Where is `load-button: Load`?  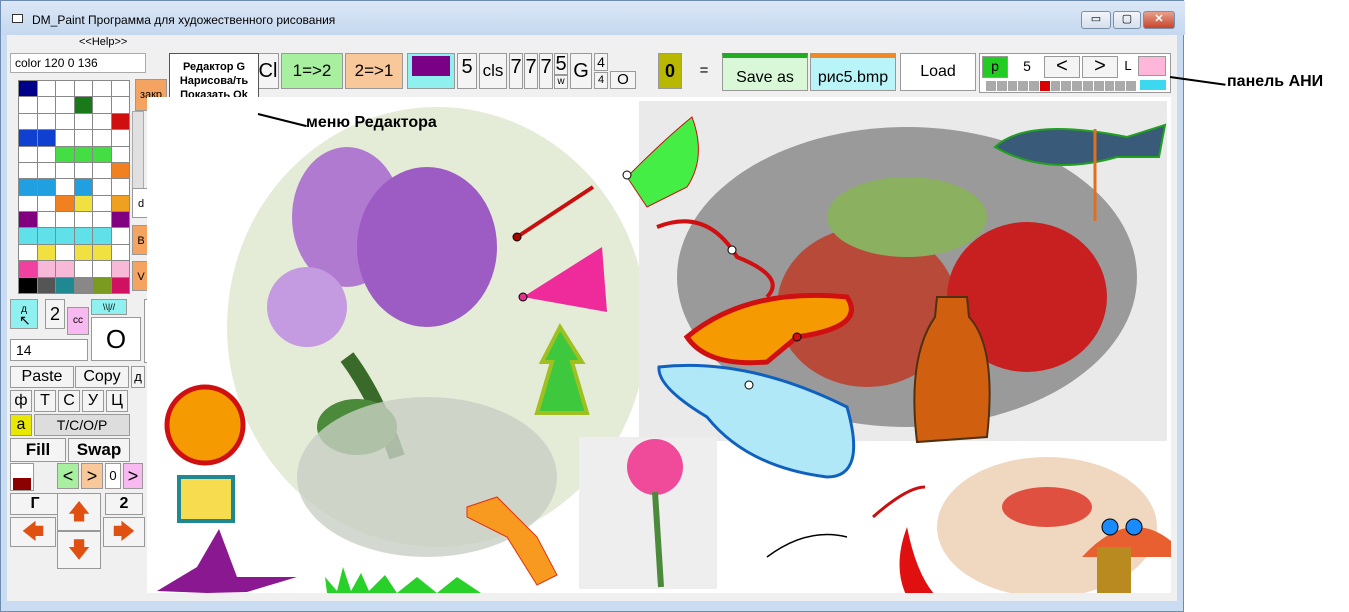 load-button: Load is located at coordinates (938, 72).